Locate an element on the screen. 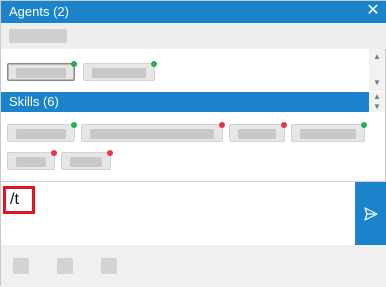 Image resolution: width=386 pixels, height=287 pixels. close-icon: ✕ is located at coordinates (373, 11).